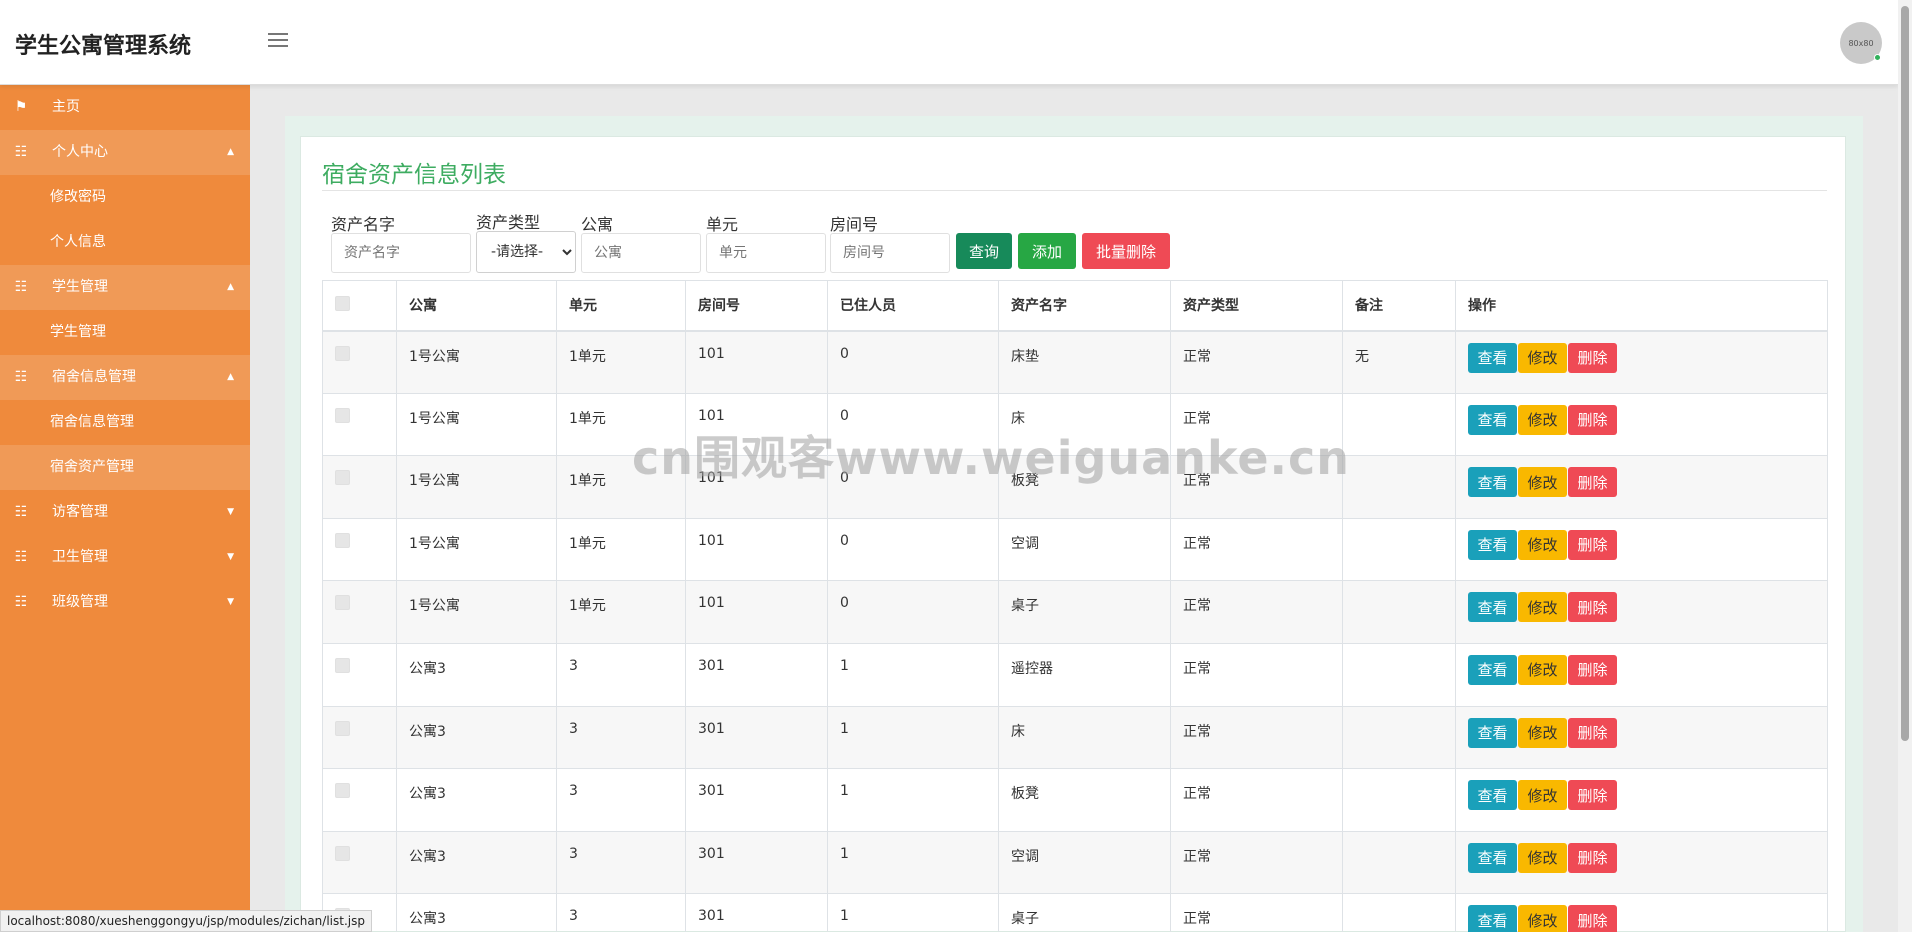 The image size is (1912, 932). What do you see at coordinates (230, 602) in the screenshot?
I see `chevron-down-icon: ▼` at bounding box center [230, 602].